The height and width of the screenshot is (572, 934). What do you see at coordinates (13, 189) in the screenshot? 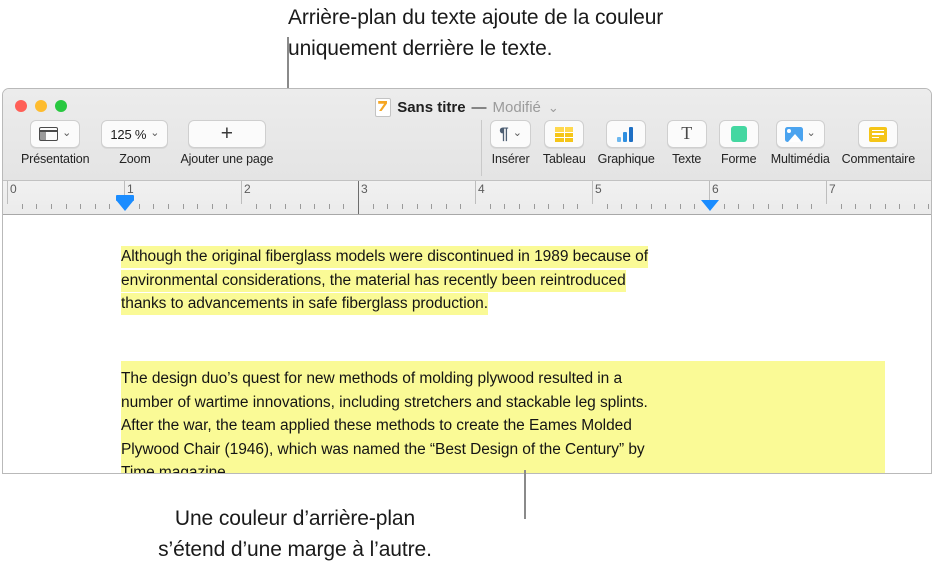
I see `ruler-number: 0` at bounding box center [13, 189].